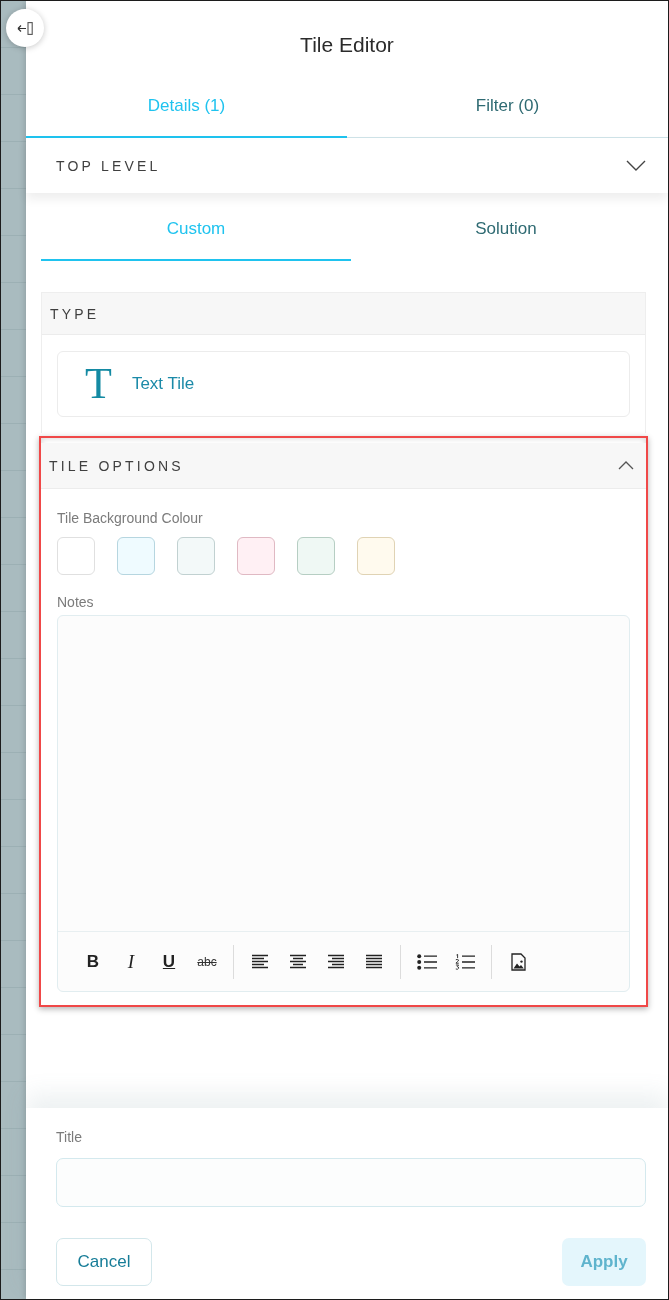 This screenshot has width=669, height=1300. What do you see at coordinates (104, 1262) in the screenshot?
I see `cancel-button: Cancel` at bounding box center [104, 1262].